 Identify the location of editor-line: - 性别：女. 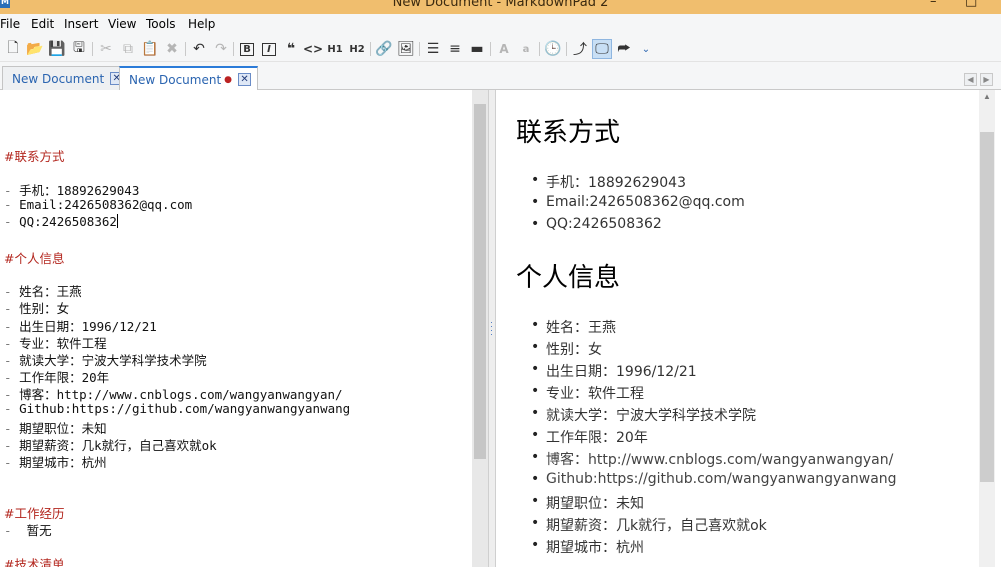
(37, 308).